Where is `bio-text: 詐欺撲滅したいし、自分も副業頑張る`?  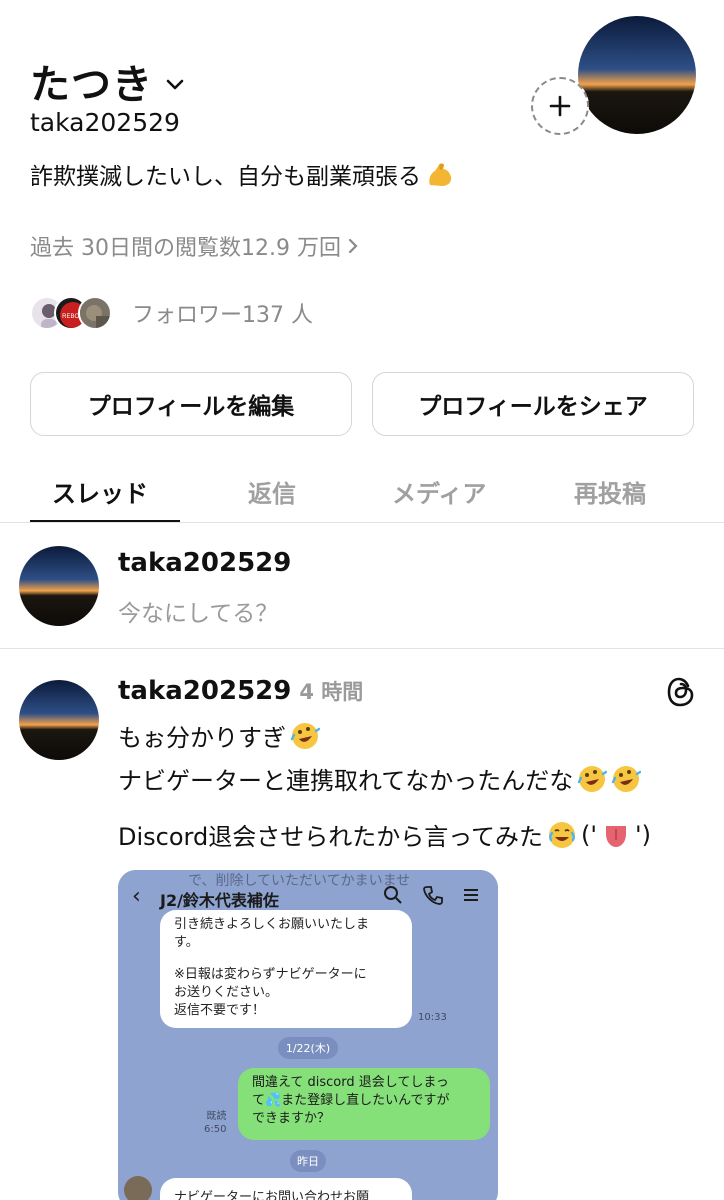
bio-text: 詐欺撲滅したいし、自分も副業頑張る is located at coordinates (225, 177).